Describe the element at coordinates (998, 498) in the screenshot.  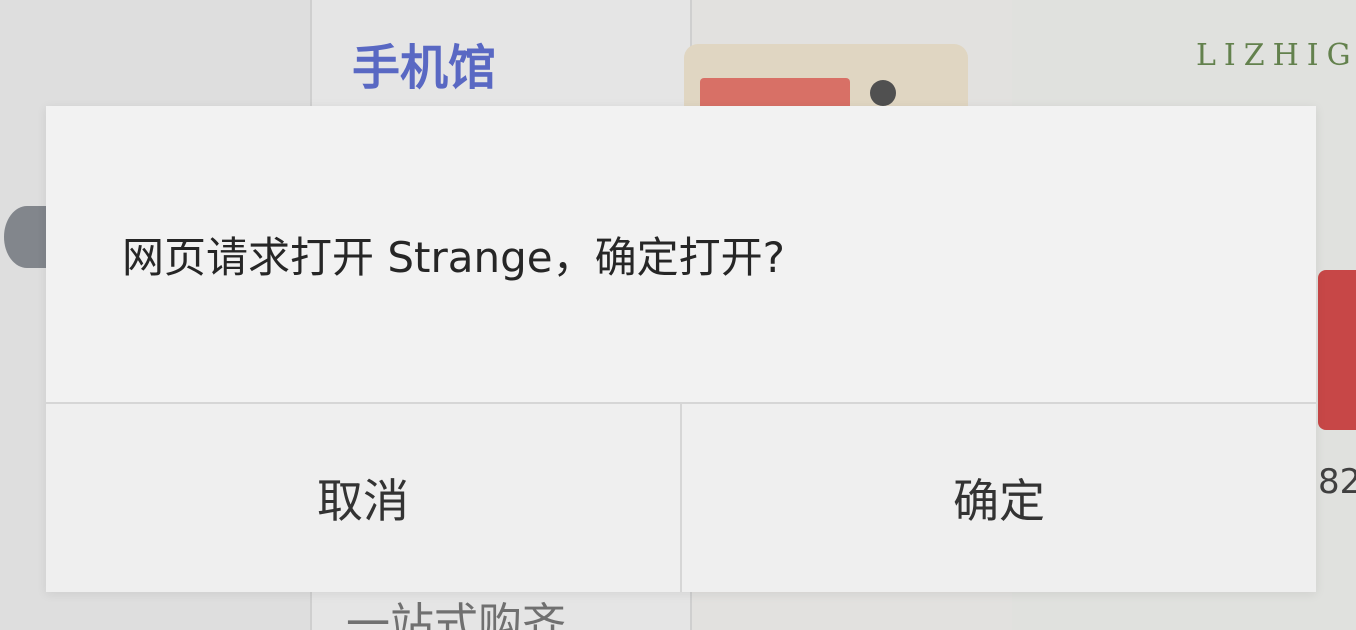
I see `confirm-button: 确定` at that location.